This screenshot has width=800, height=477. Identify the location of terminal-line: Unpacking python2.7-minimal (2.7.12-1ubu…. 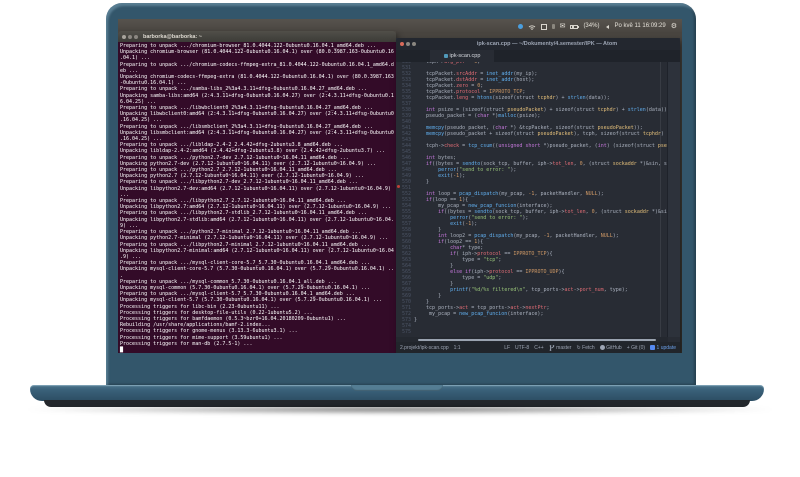
(254, 238).